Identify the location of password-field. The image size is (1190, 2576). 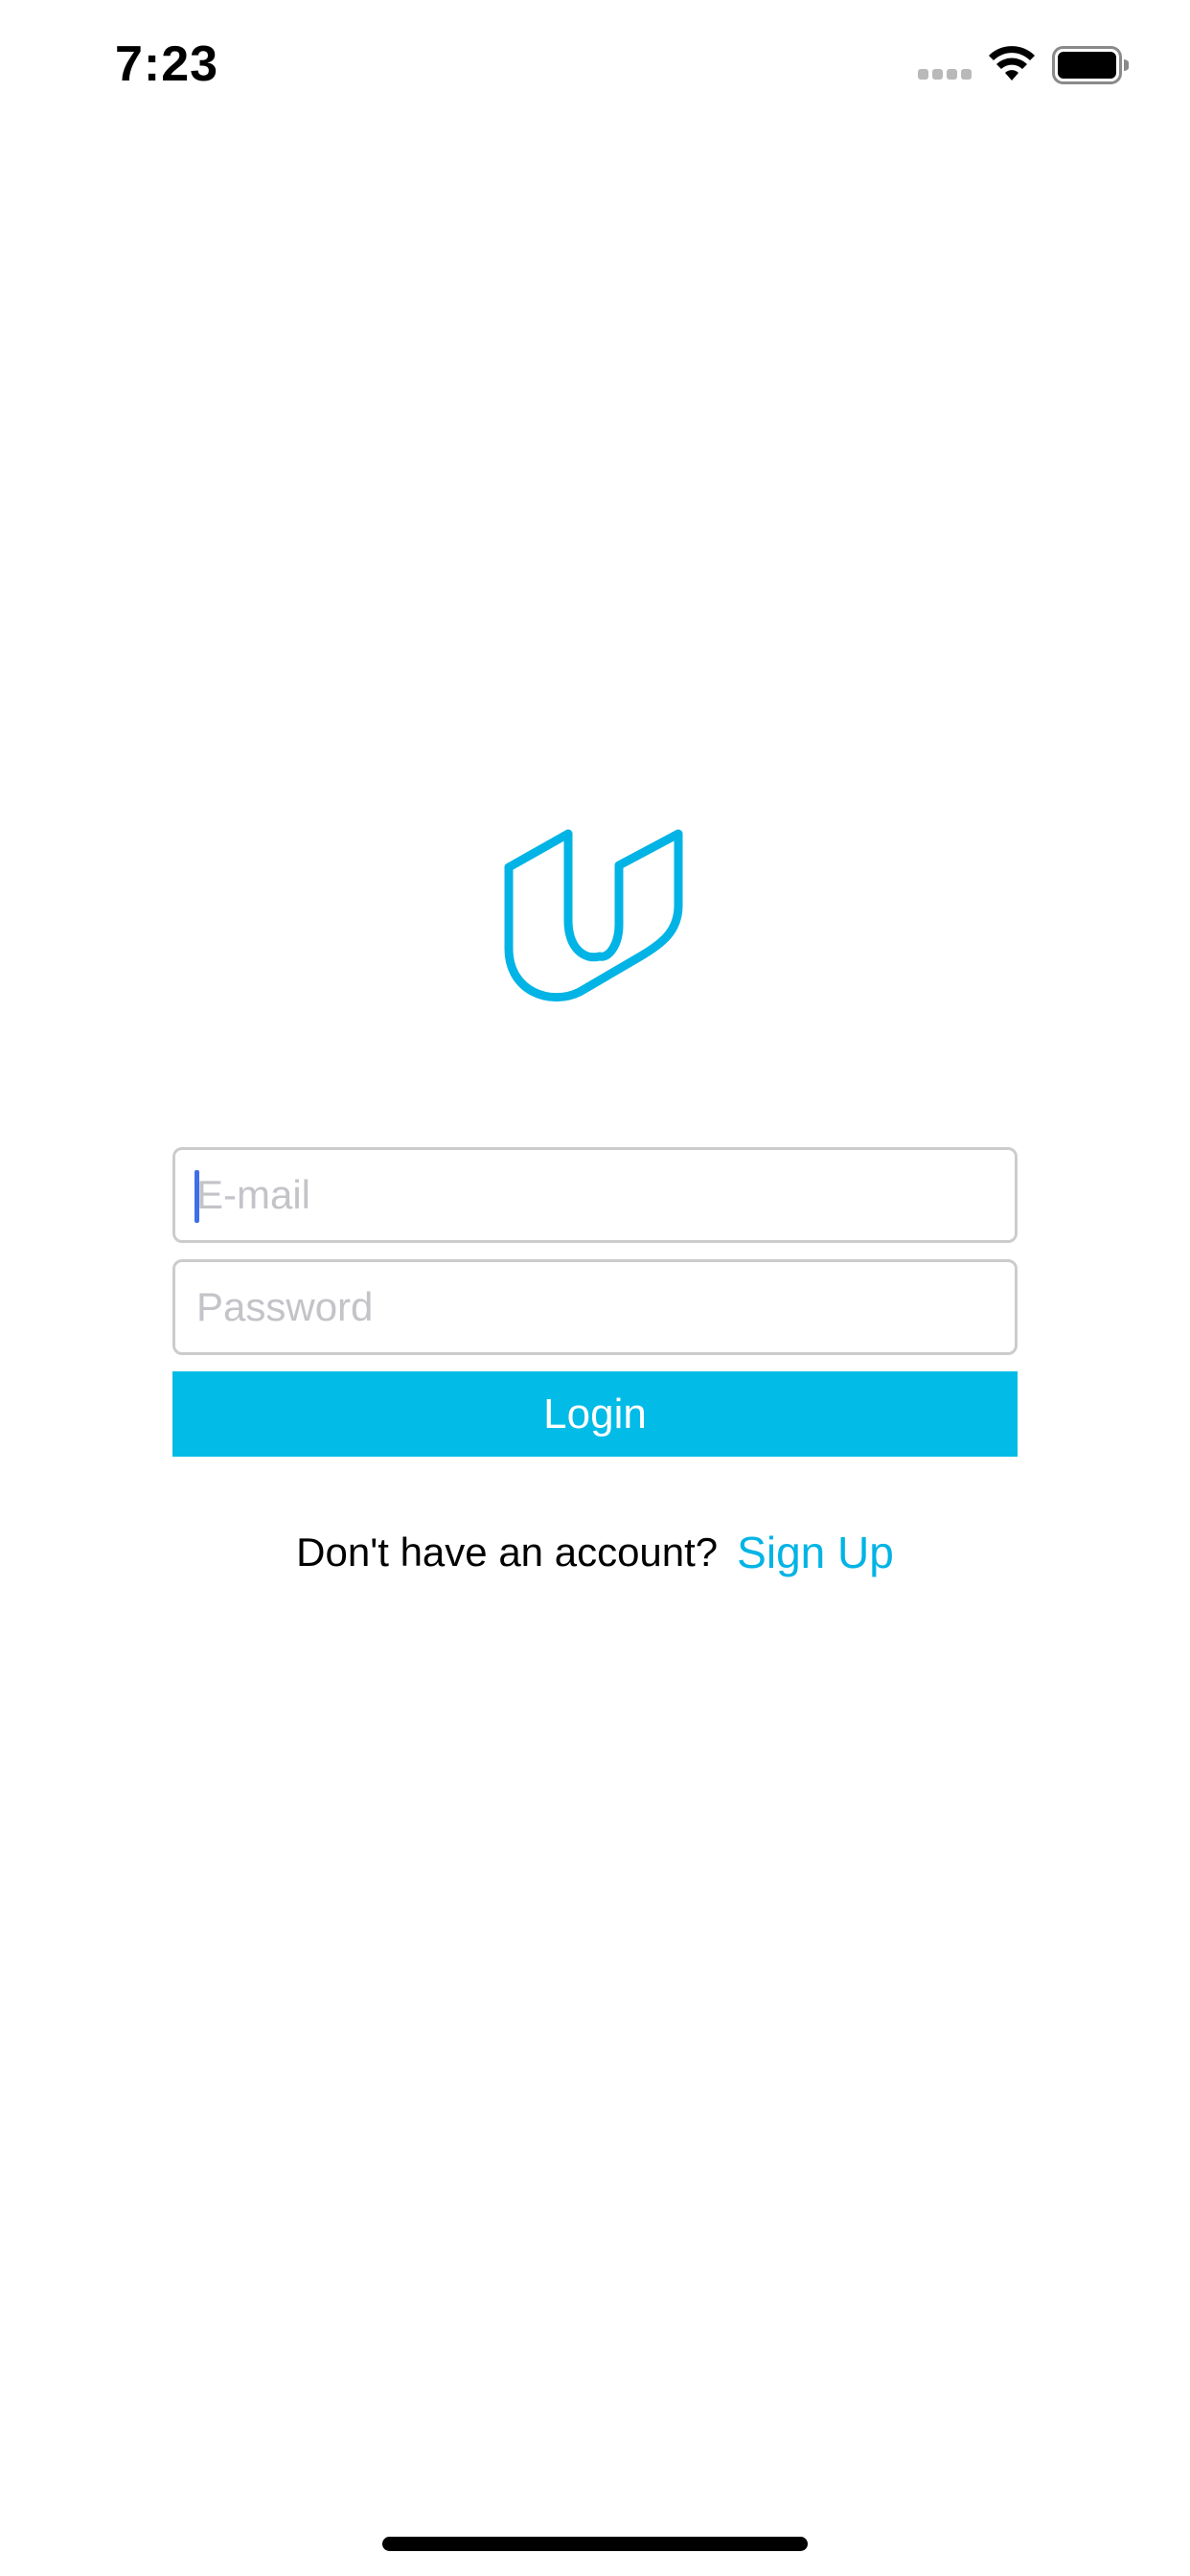
(595, 1307).